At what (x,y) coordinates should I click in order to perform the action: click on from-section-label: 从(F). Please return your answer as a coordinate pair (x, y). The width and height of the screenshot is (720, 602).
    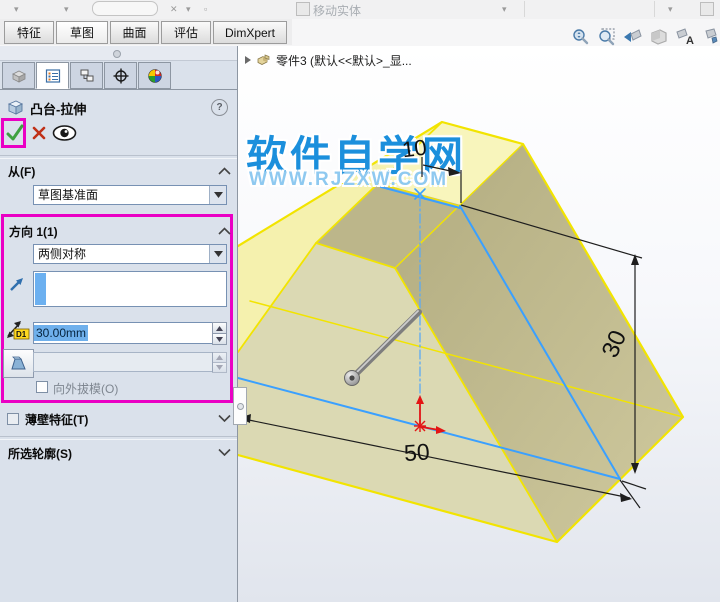
    Looking at the image, I should click on (22, 172).